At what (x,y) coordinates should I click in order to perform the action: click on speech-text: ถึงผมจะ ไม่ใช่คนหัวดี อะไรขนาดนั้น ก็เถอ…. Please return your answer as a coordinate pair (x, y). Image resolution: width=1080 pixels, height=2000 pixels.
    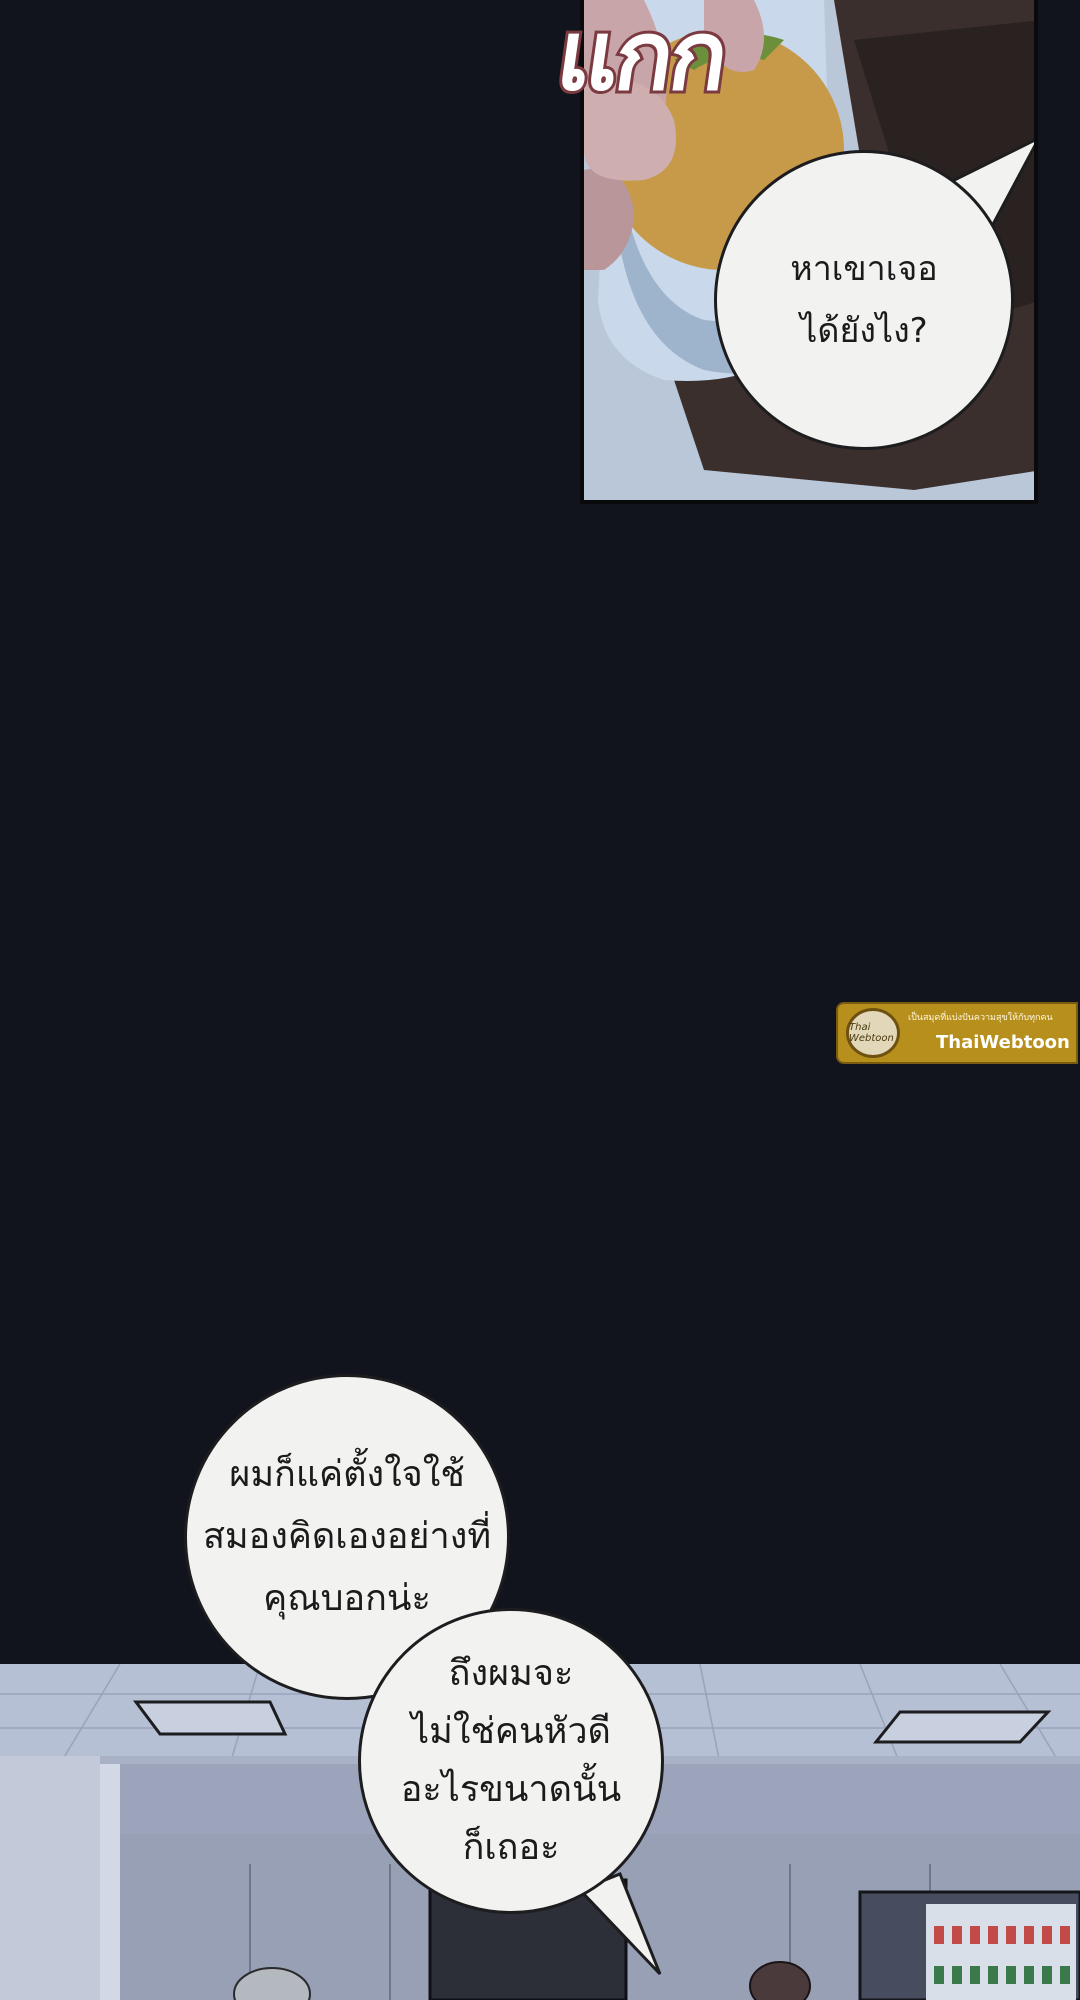
    Looking at the image, I should click on (511, 1760).